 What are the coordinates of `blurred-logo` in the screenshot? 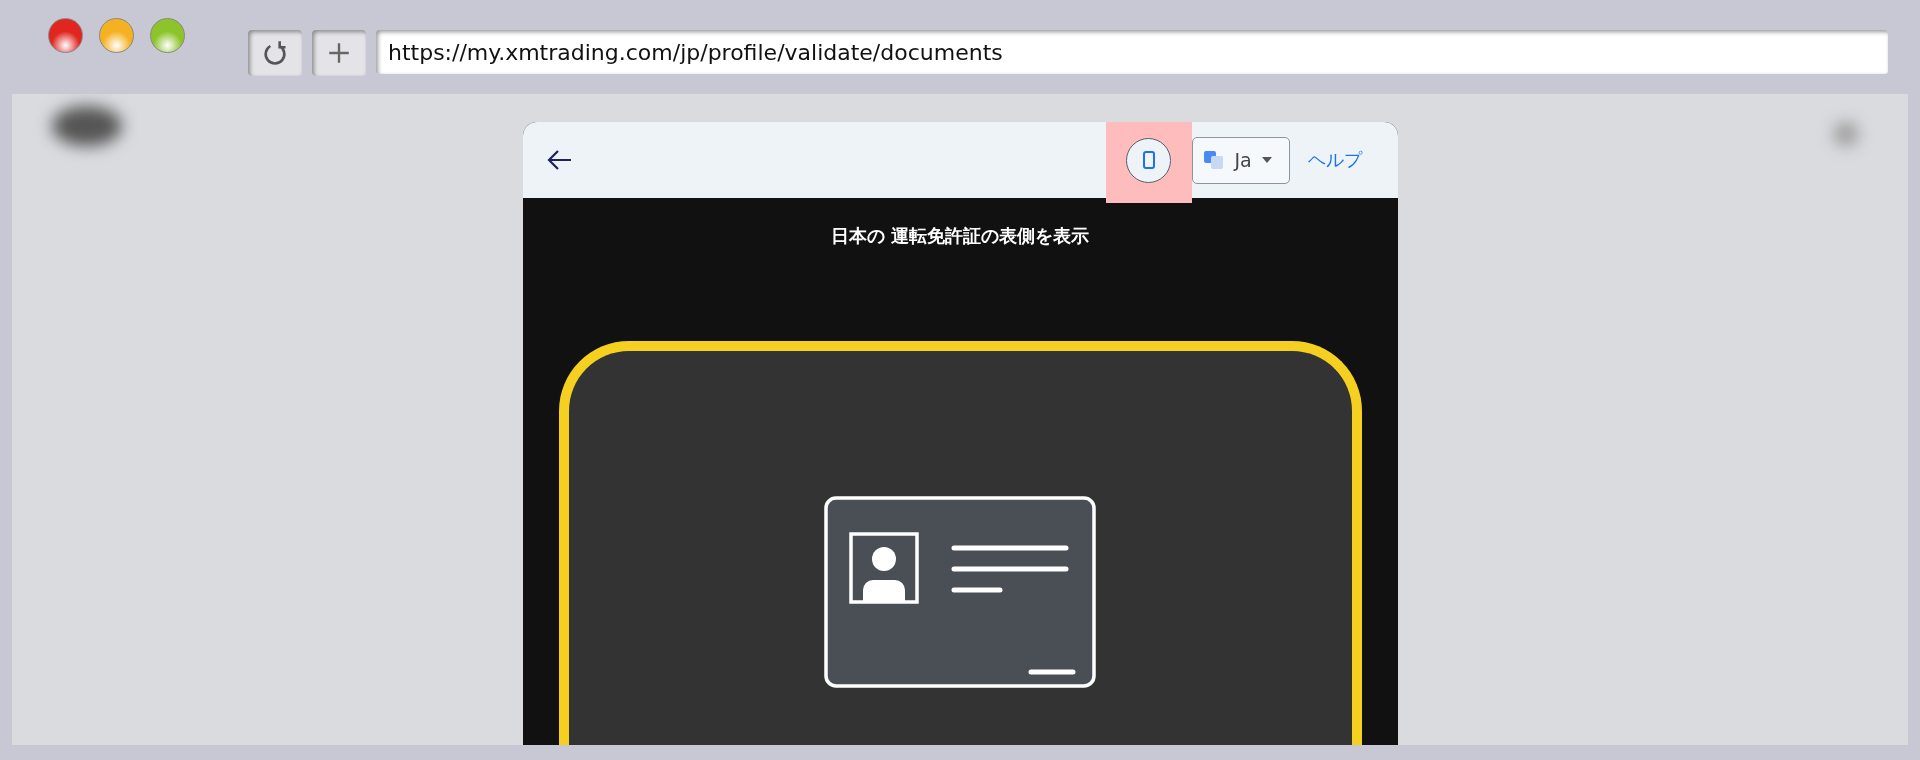 It's located at (87, 126).